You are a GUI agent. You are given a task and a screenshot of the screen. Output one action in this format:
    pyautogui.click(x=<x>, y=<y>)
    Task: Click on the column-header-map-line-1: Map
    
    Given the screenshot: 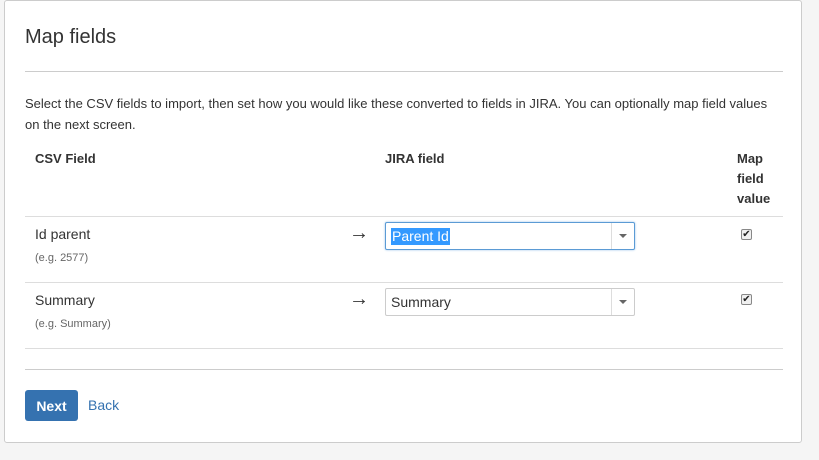 What is the action you would take?
    pyautogui.click(x=750, y=158)
    